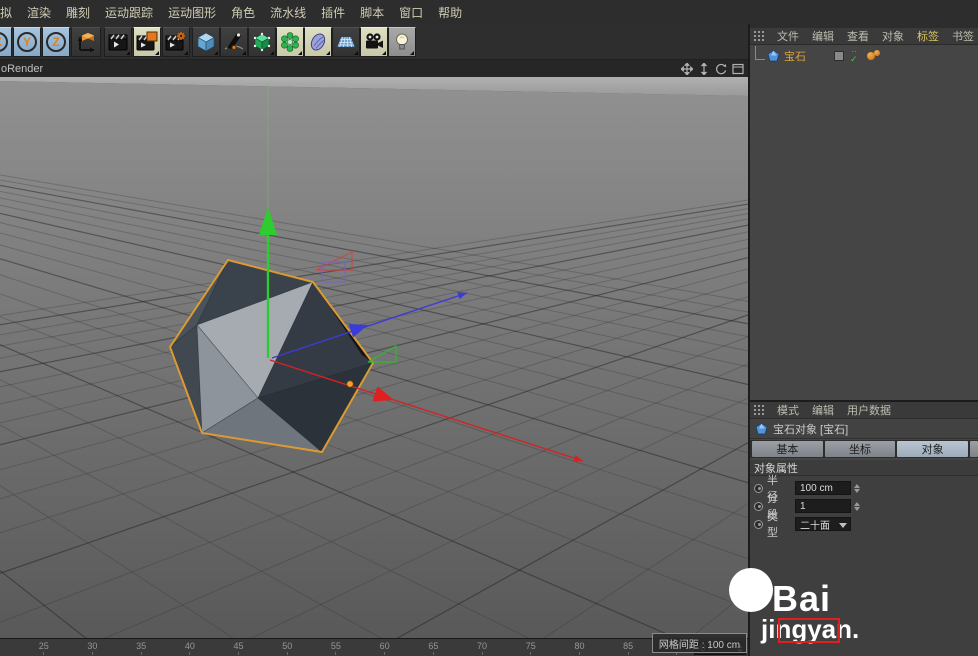 The height and width of the screenshot is (656, 978). Describe the element at coordinates (823, 524) in the screenshot. I see `type-dropdown: 二十面` at that location.